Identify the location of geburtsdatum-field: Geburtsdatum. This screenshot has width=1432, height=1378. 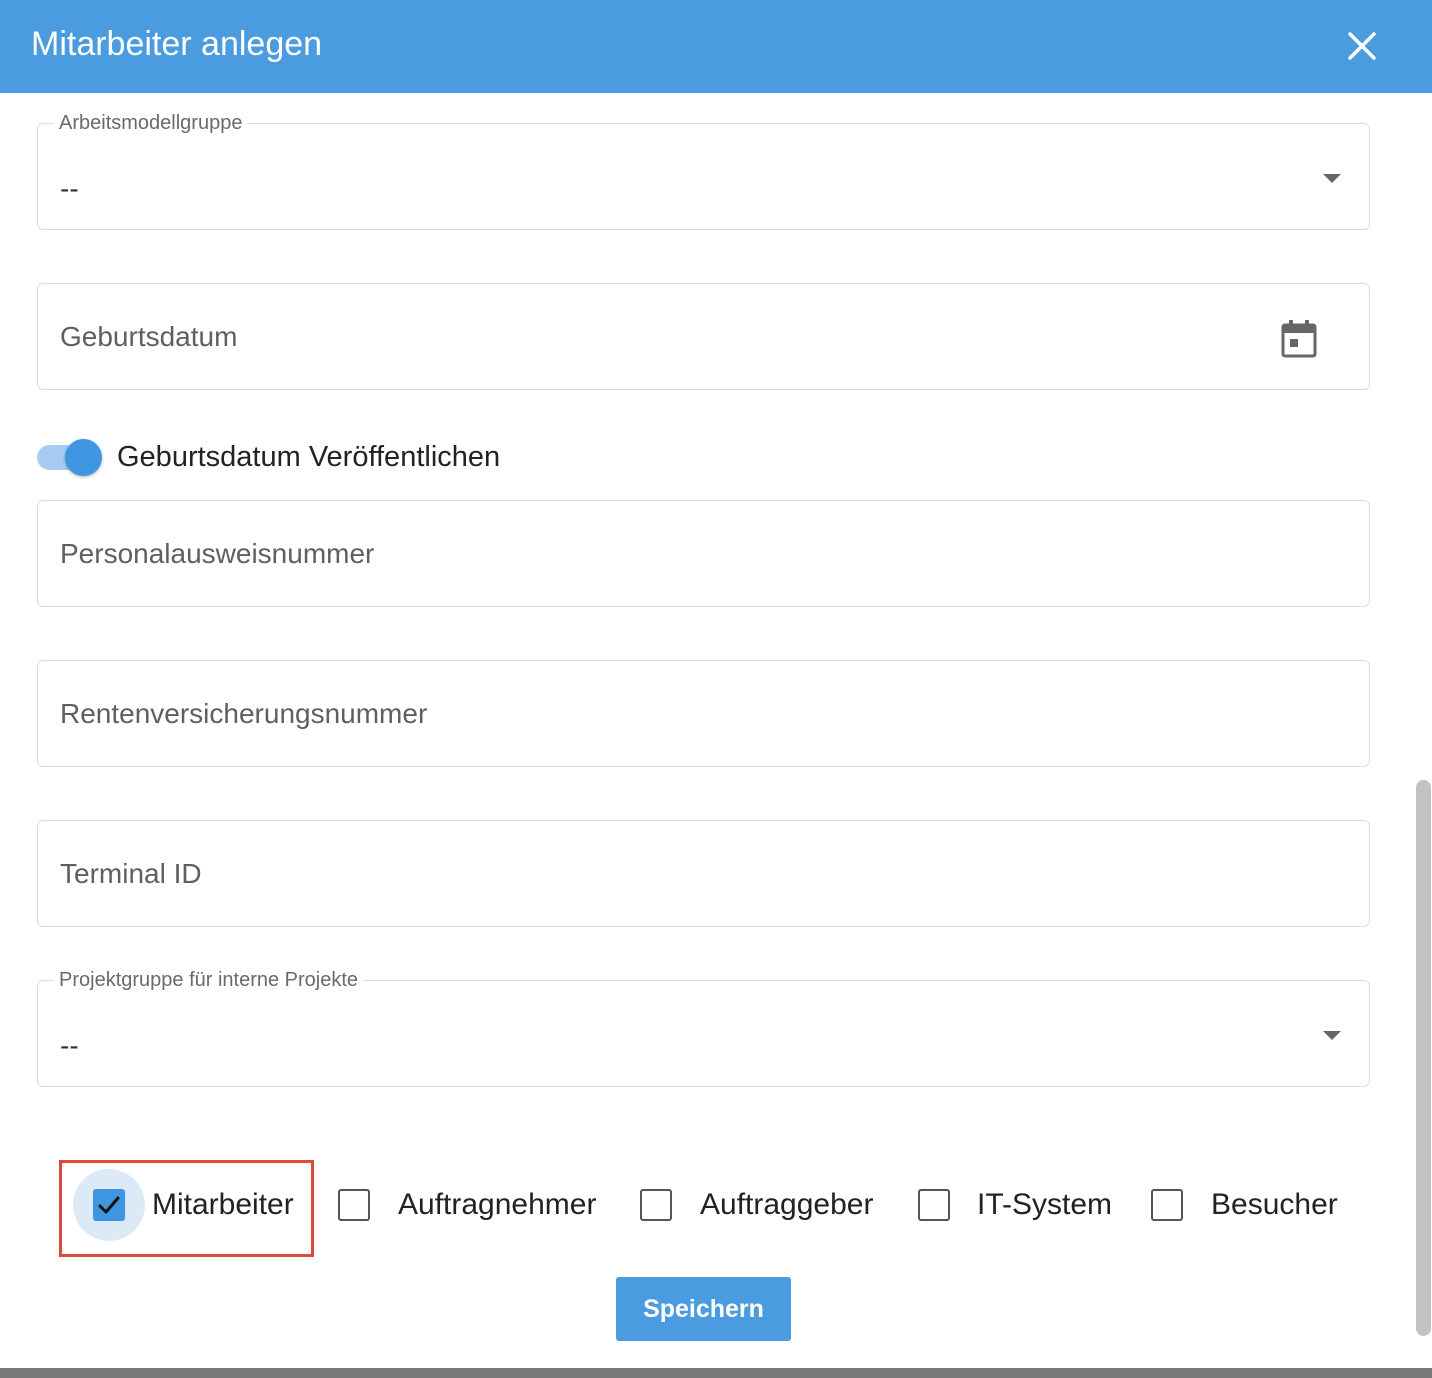
(703, 336).